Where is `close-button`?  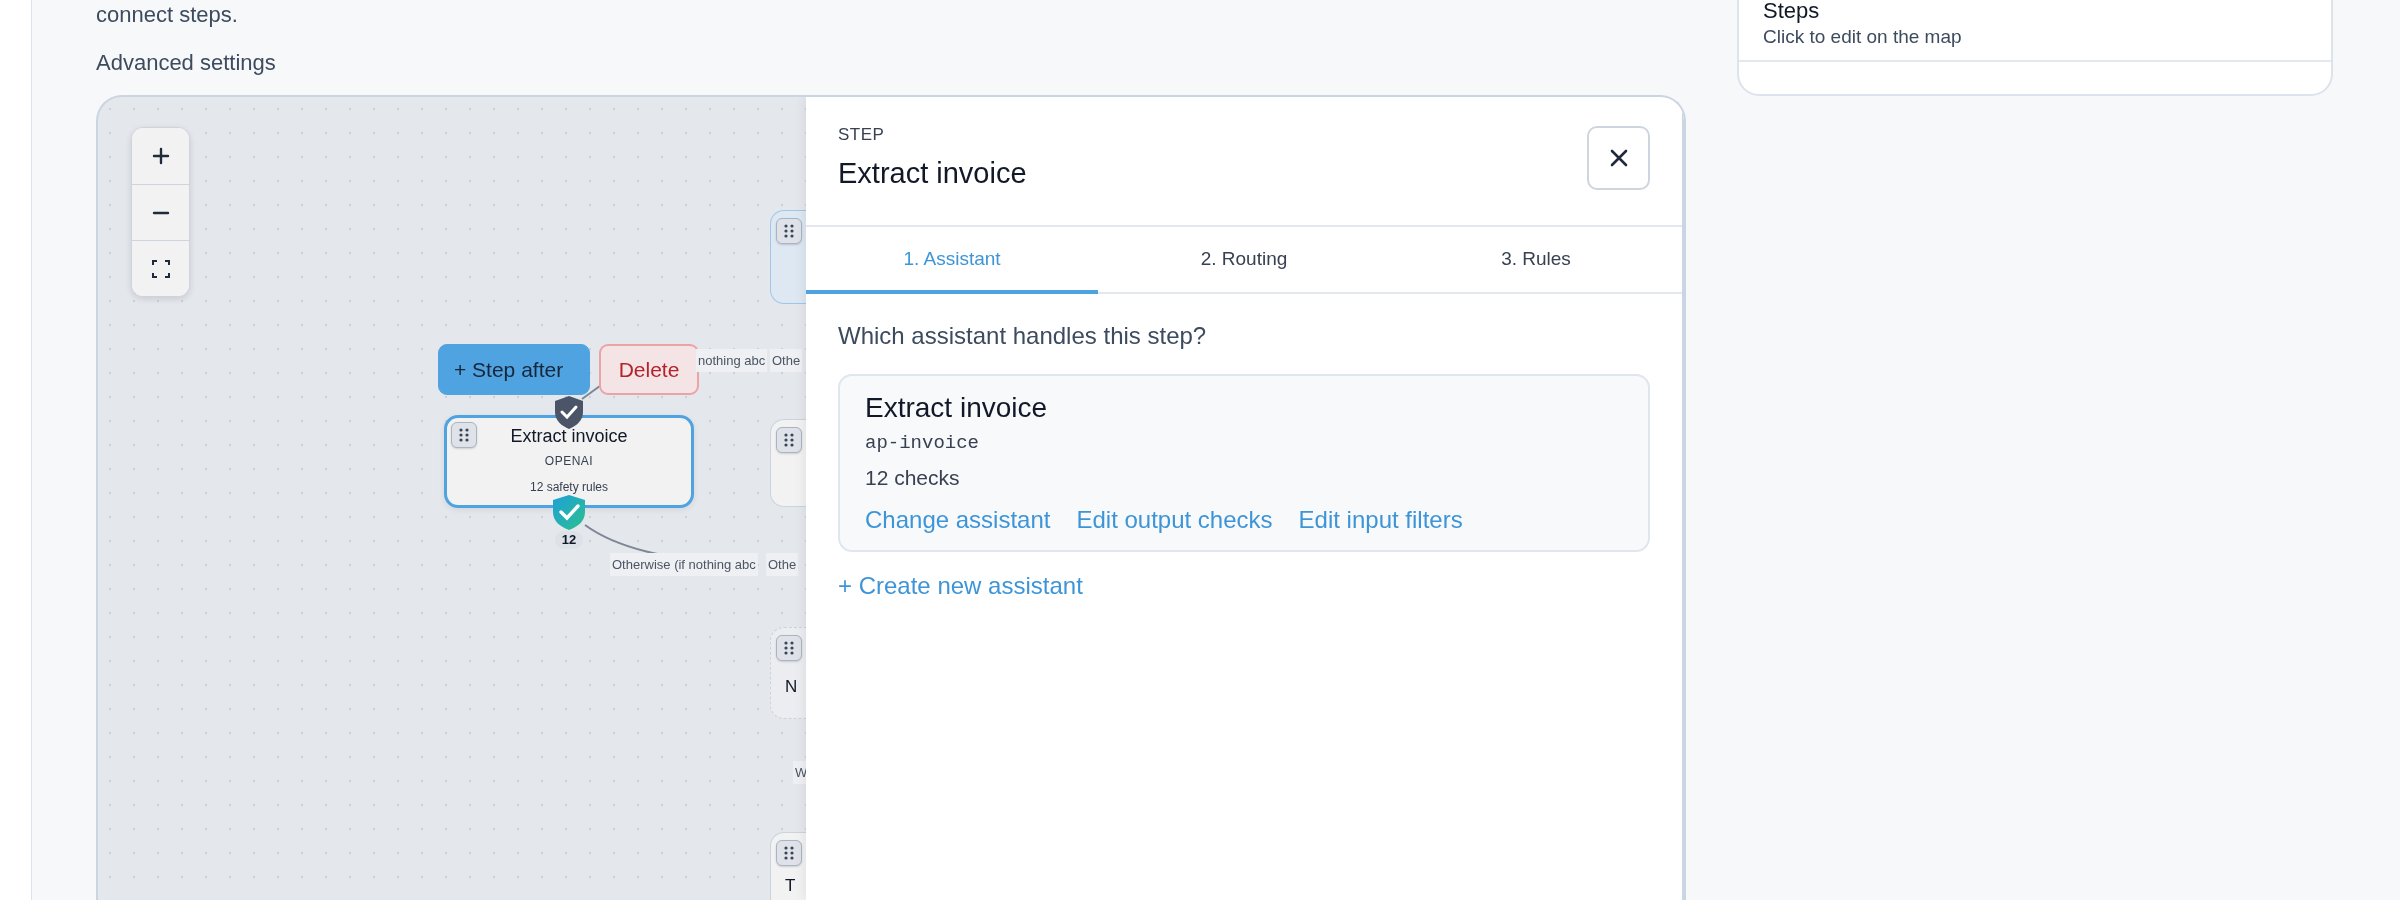
close-button is located at coordinates (1618, 158).